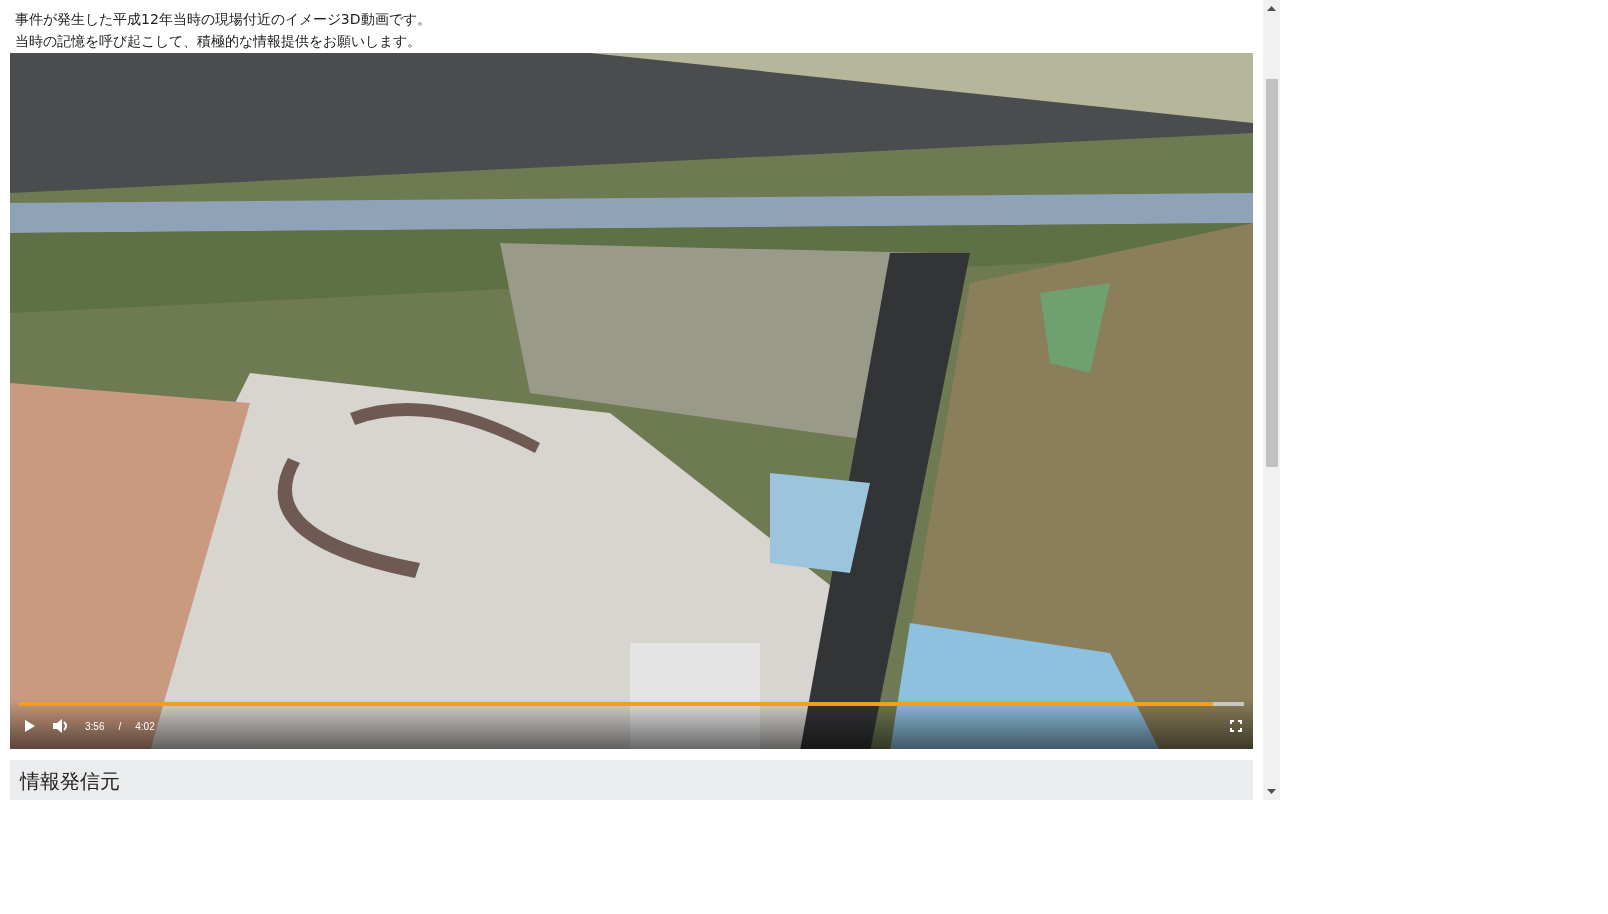 The height and width of the screenshot is (914, 1608). What do you see at coordinates (1271, 791) in the screenshot?
I see `scroll-down-icon` at bounding box center [1271, 791].